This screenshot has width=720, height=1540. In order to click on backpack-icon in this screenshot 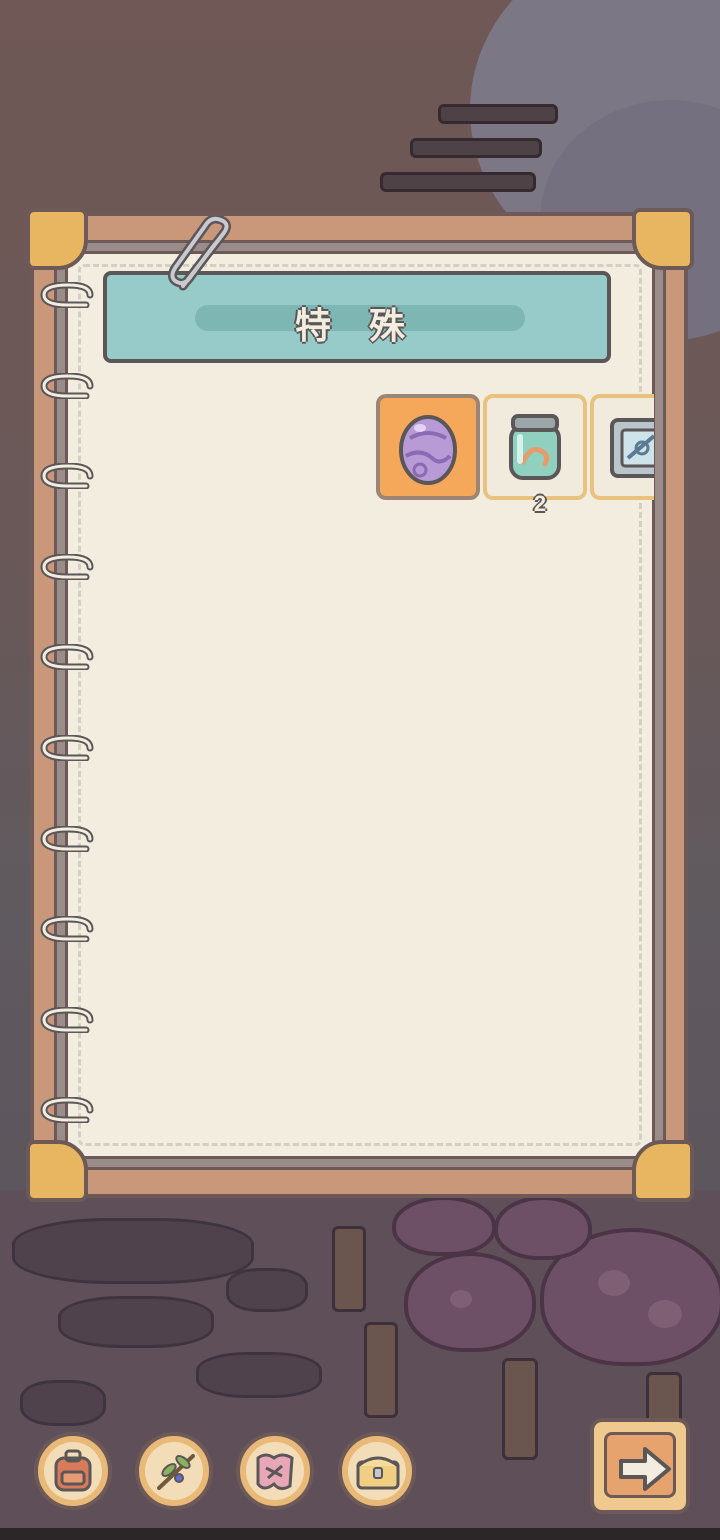, I will do `click(73, 1470)`.